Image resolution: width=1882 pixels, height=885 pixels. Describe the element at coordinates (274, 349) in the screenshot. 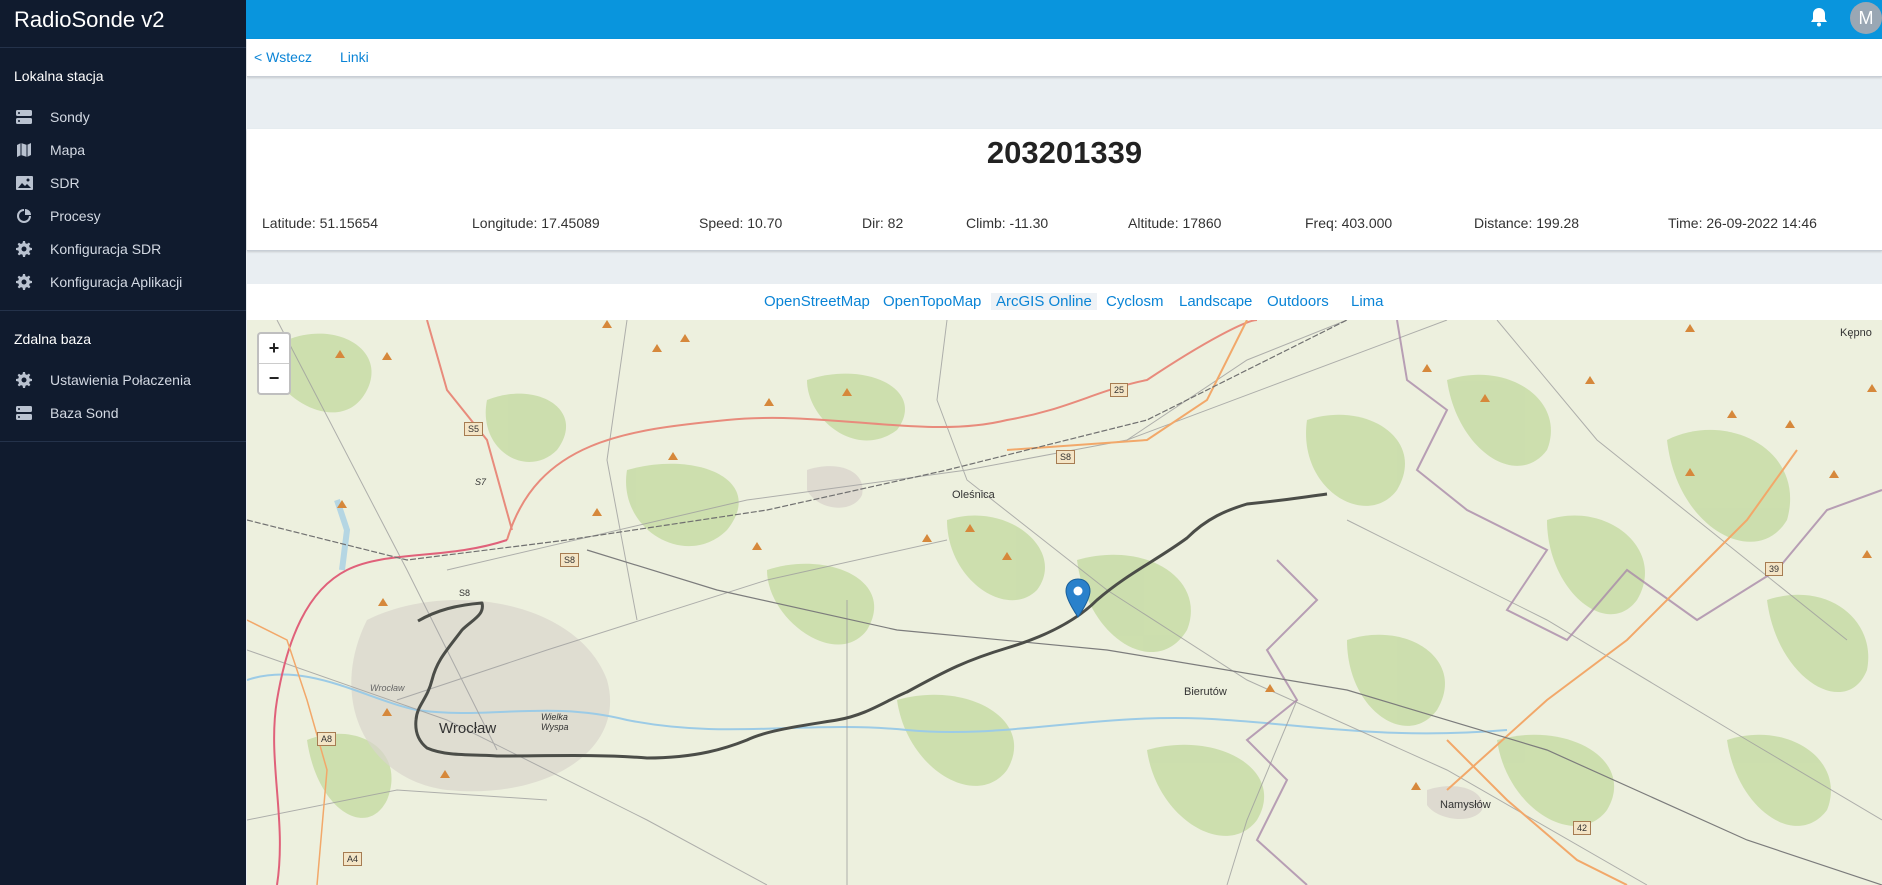

I see `zoom-in-button: +` at that location.